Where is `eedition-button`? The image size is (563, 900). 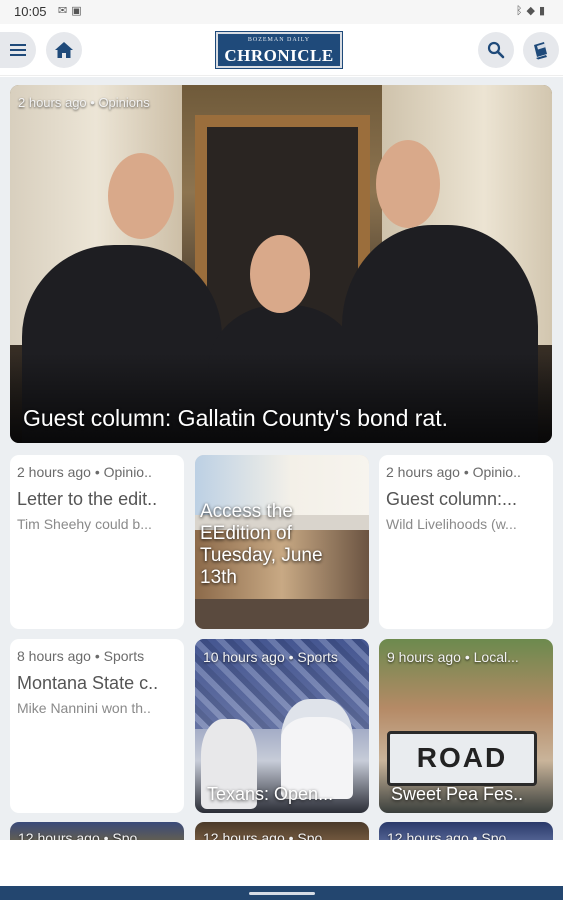 eedition-button is located at coordinates (541, 50).